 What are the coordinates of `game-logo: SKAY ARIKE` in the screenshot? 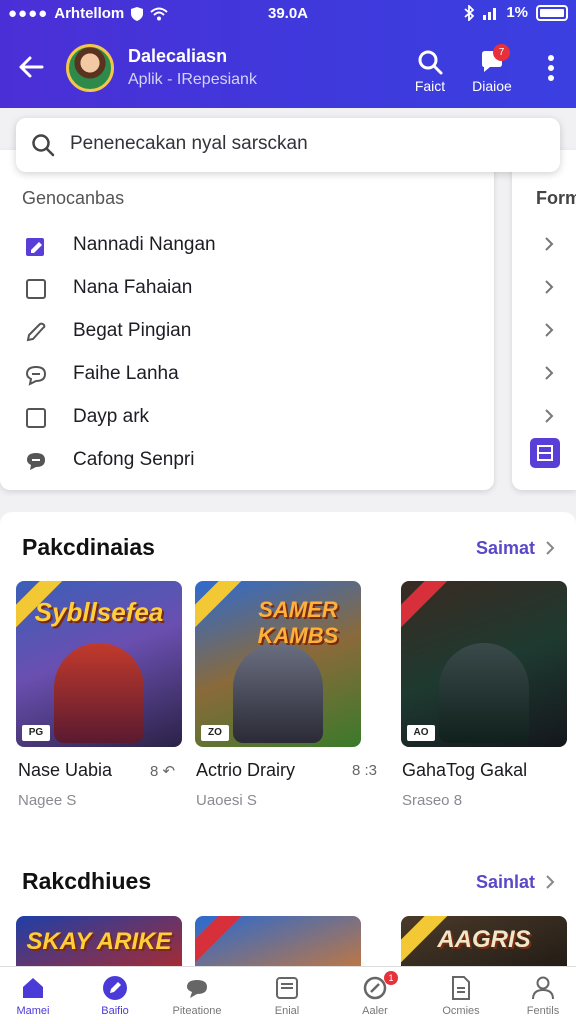 It's located at (99, 941).